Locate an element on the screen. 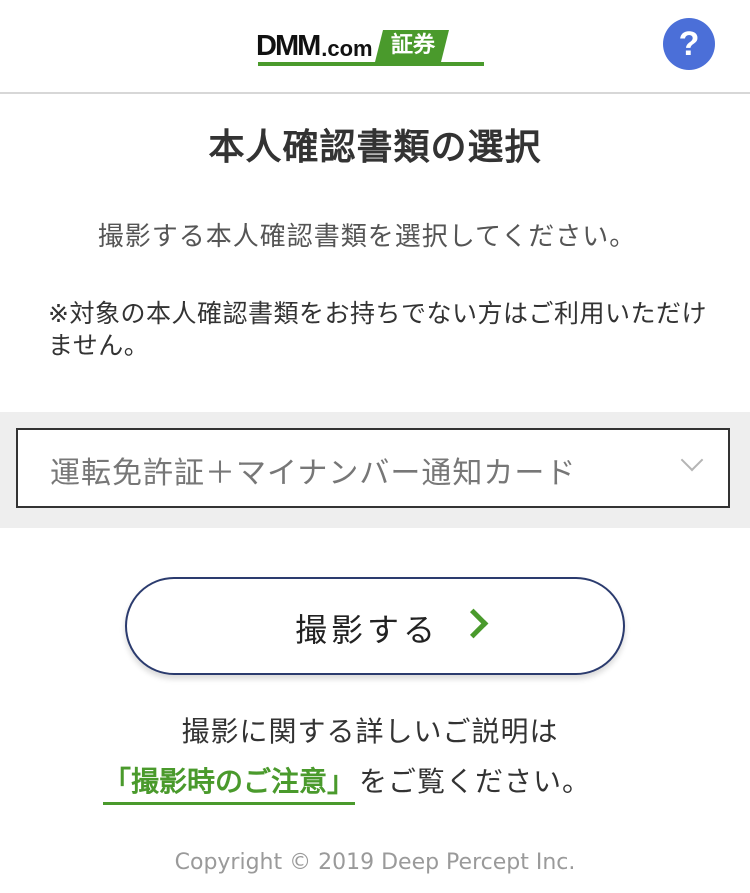 This screenshot has width=750, height=893. explain-text: 撮影に関する詳しいご説明は is located at coordinates (370, 731).